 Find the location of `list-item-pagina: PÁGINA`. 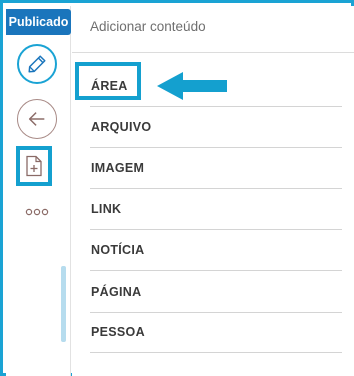

list-item-pagina: PÁGINA is located at coordinates (216, 292).